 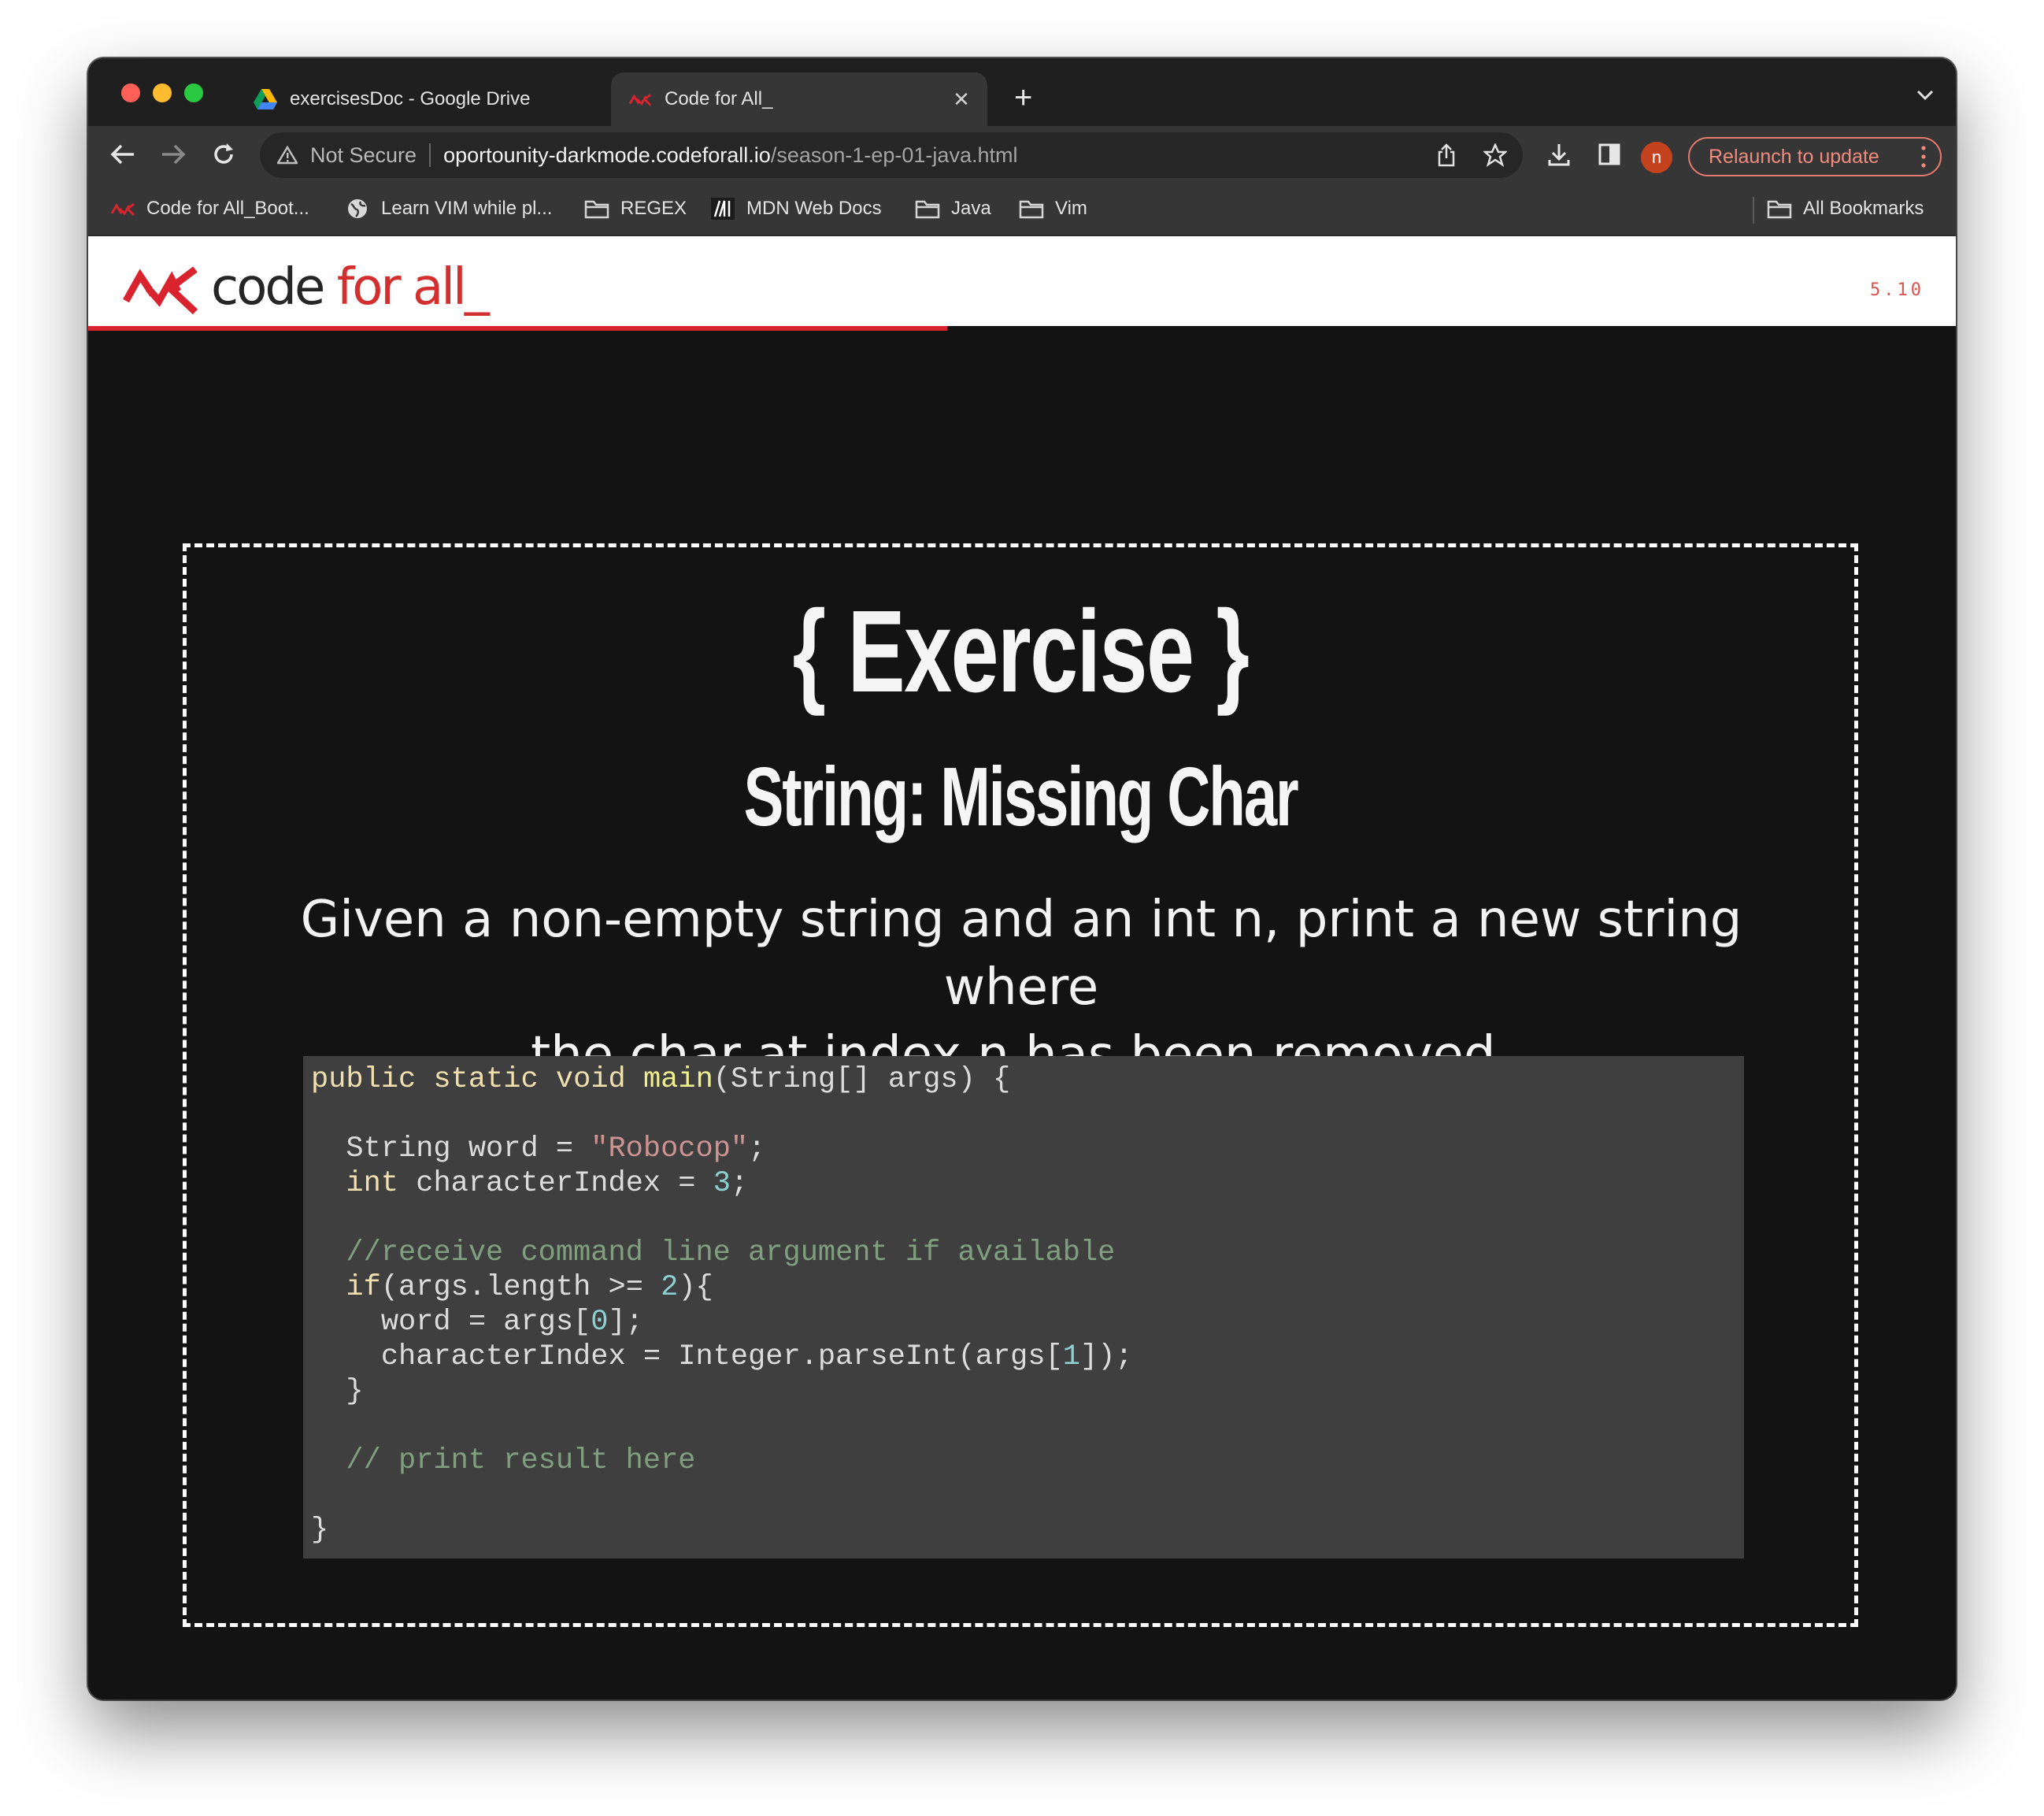 What do you see at coordinates (1027, 1287) in the screenshot?
I see `code-line: if(args.length >= 2){` at bounding box center [1027, 1287].